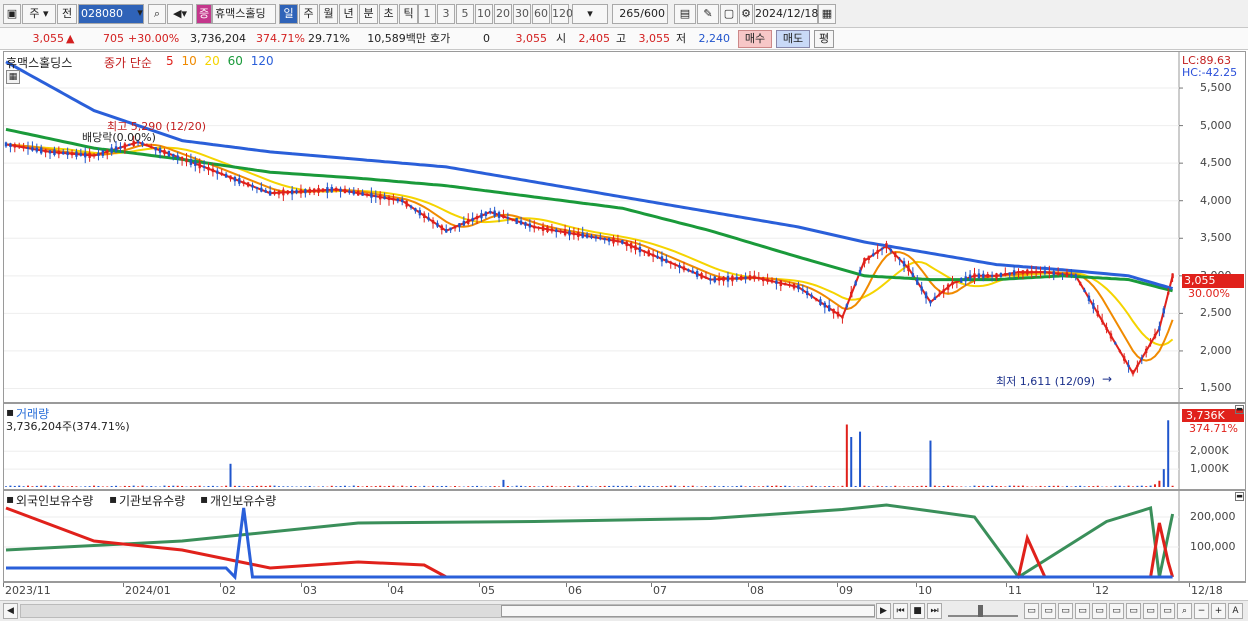 This screenshot has height=621, width=1248. What do you see at coordinates (900, 611) in the screenshot?
I see `rewind-icon: ⏮` at bounding box center [900, 611].